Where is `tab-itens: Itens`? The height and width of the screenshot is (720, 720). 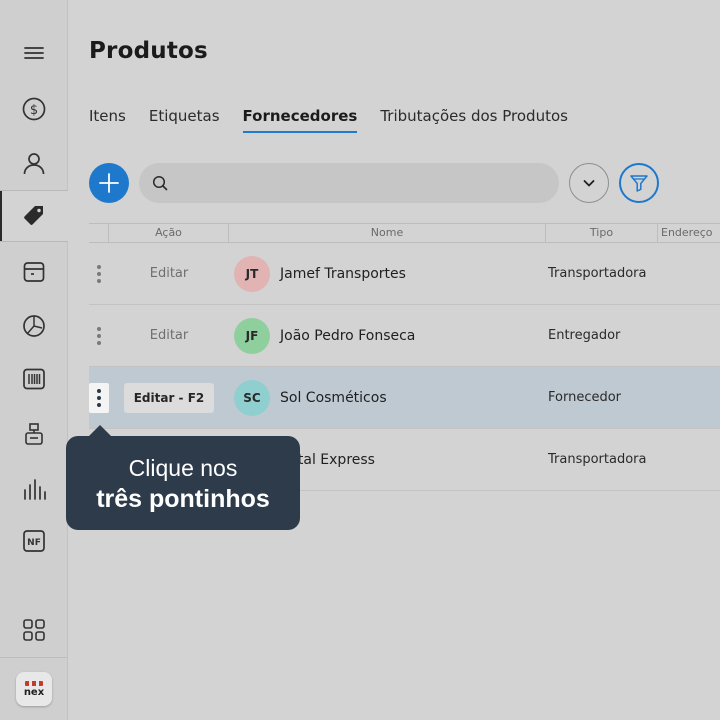 tab-itens: Itens is located at coordinates (107, 120).